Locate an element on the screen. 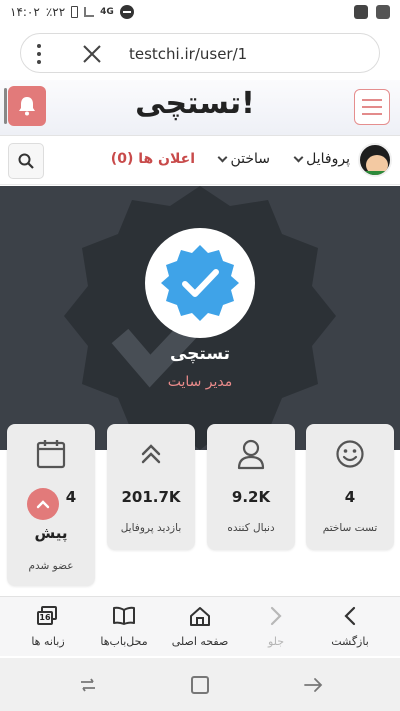 The height and width of the screenshot is (711, 400). back-arrow-icon is located at coordinates (313, 685).